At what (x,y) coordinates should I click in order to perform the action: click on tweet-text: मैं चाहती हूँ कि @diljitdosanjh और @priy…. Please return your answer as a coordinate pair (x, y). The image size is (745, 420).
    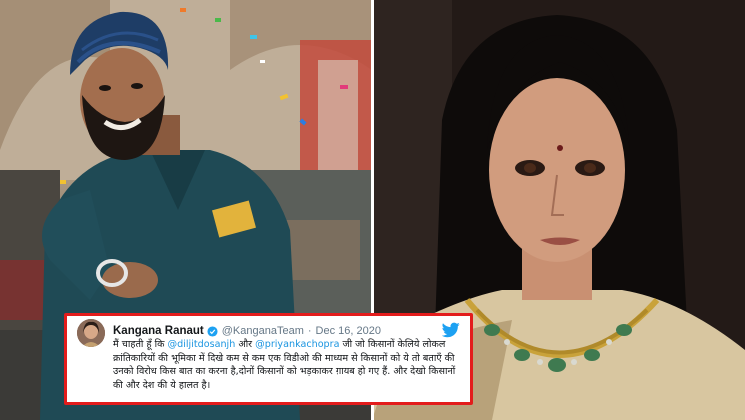
    Looking at the image, I should click on (286, 365).